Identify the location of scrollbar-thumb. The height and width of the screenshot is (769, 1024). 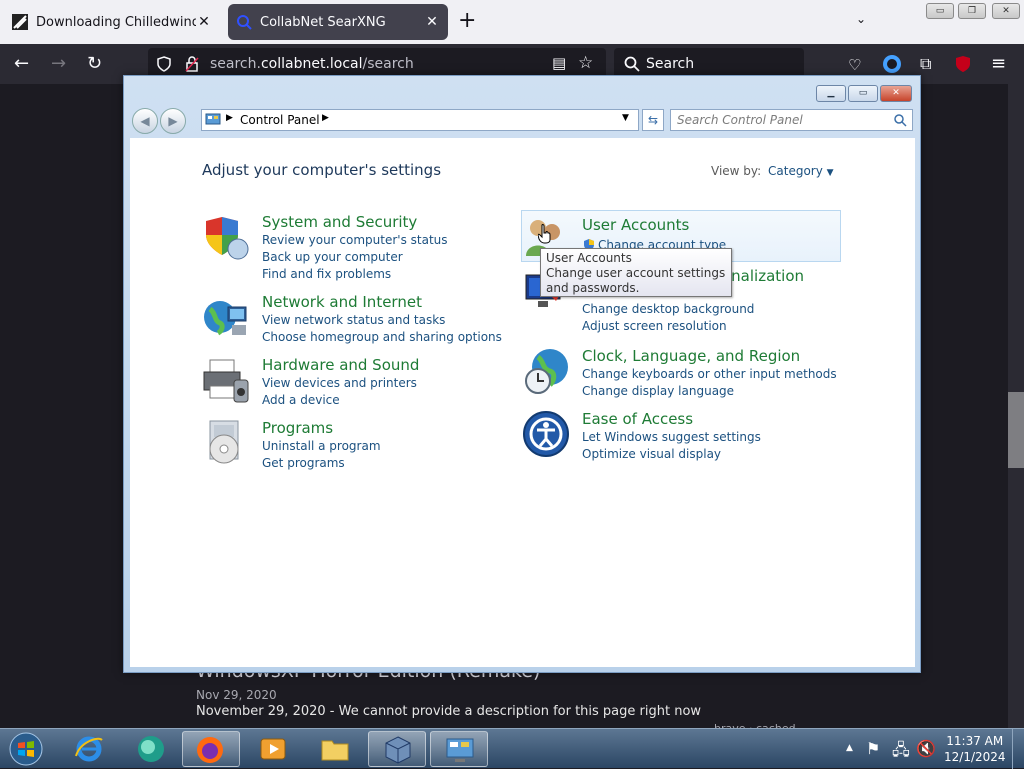
(1016, 430).